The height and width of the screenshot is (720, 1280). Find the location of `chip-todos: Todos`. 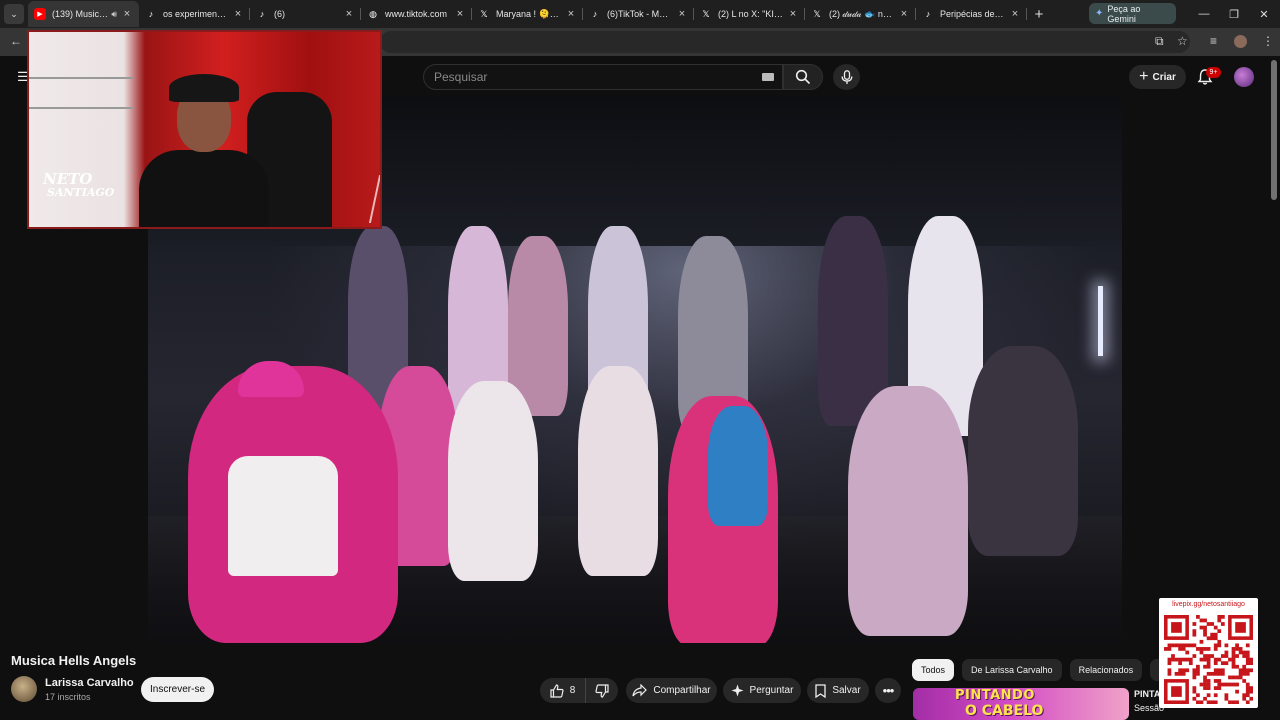

chip-todos: Todos is located at coordinates (933, 670).